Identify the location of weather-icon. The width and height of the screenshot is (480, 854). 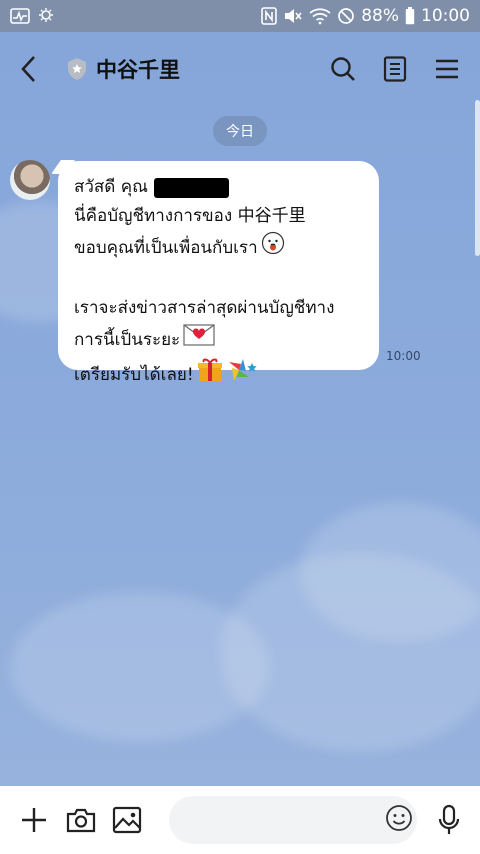
(48, 16).